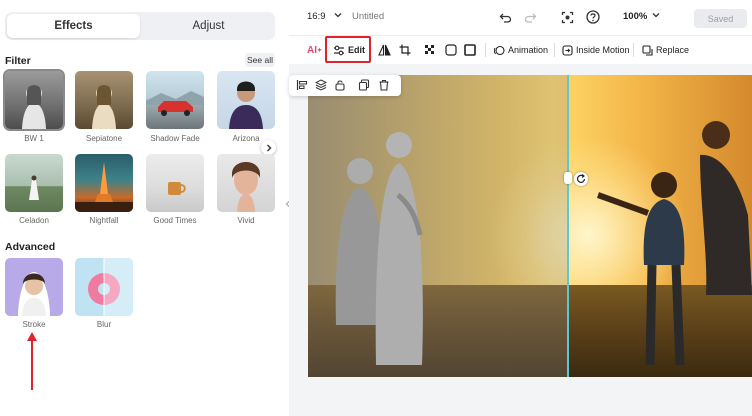  Describe the element at coordinates (603, 50) in the screenshot. I see `inside-motion-label: Inside Motion` at that location.